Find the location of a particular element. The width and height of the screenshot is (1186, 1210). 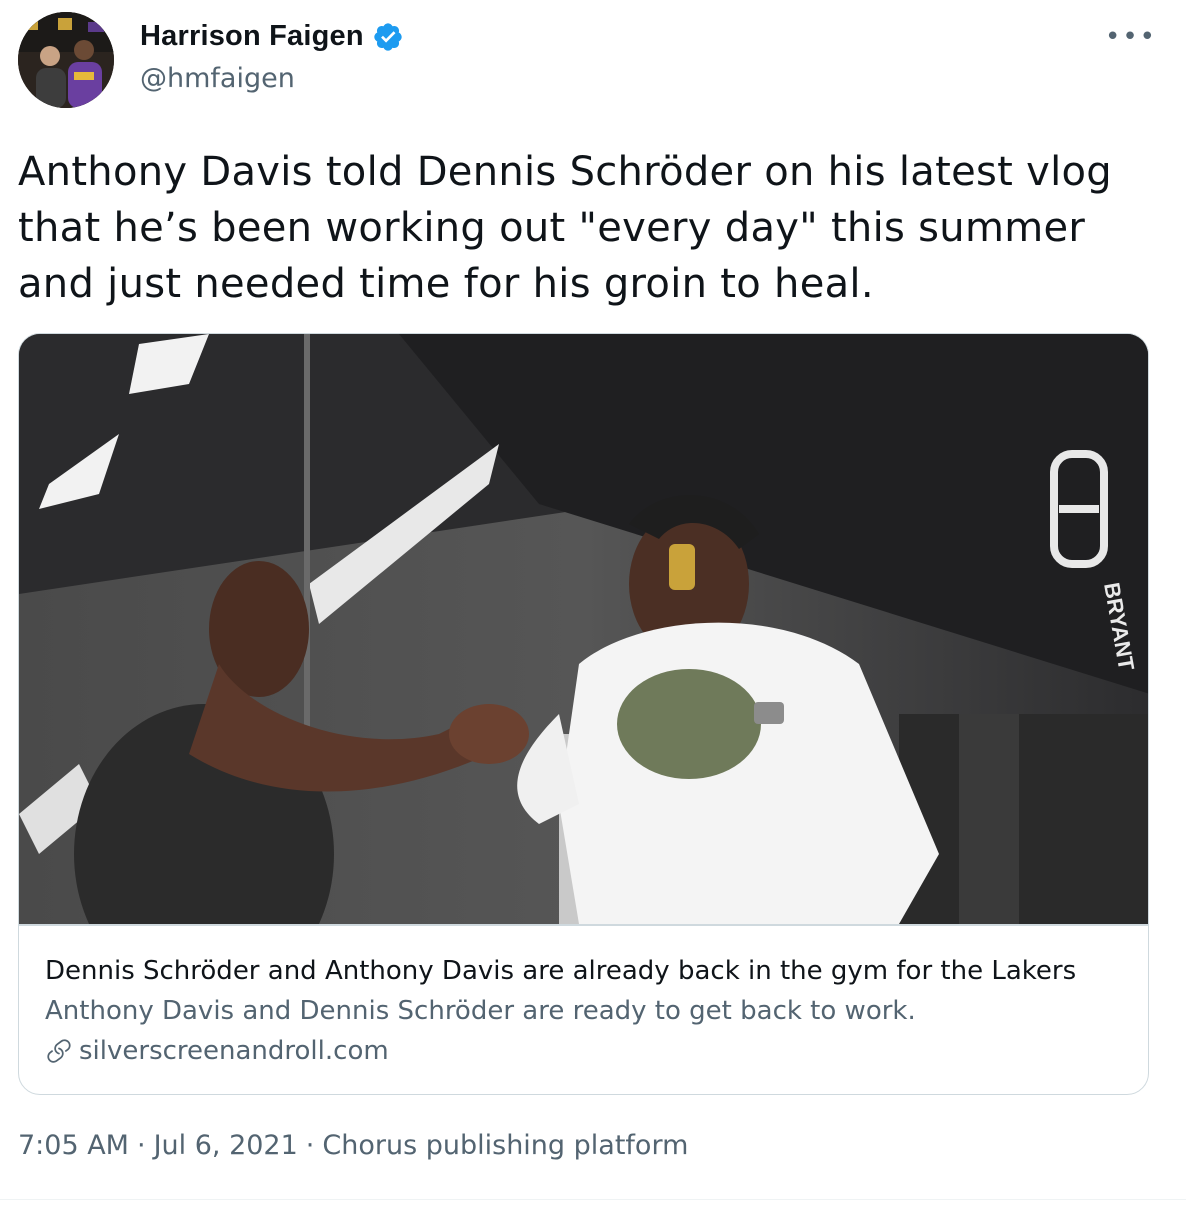

profile-photo-icon is located at coordinates (66, 60).